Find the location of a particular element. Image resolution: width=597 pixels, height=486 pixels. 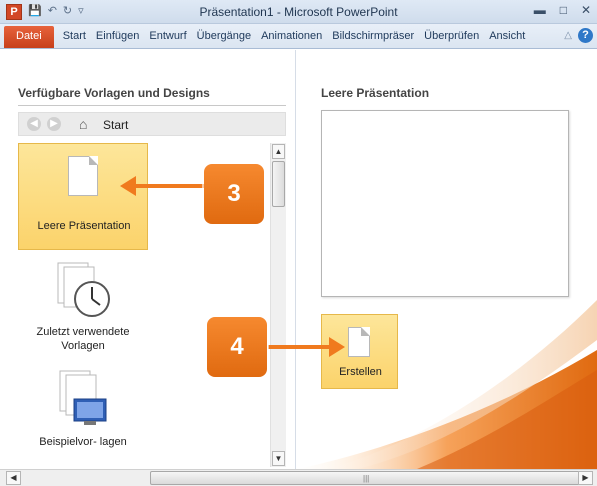

minimize-ribbon-icon: △ is located at coordinates (568, 35).